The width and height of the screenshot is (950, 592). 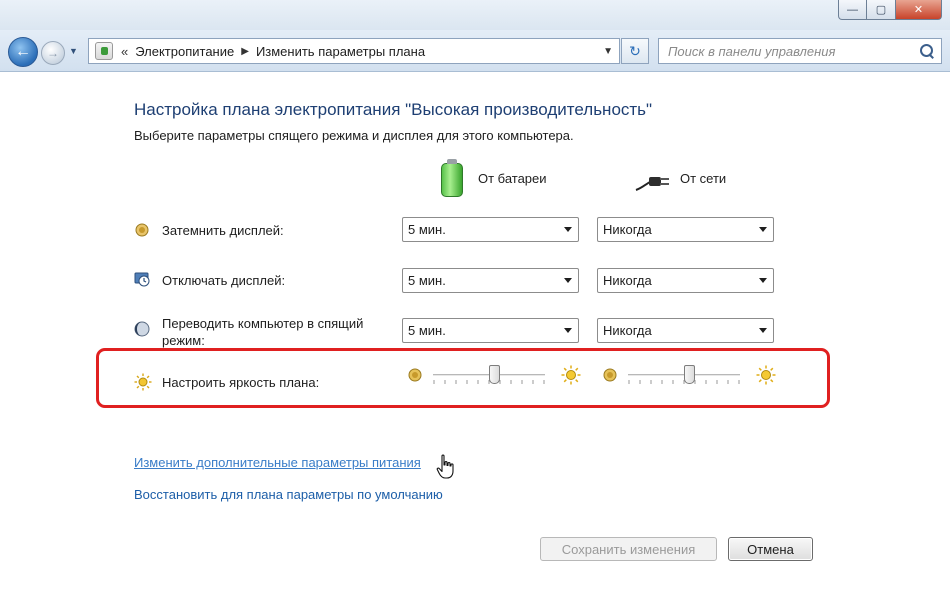 I want to click on dim-display-icon, so click(x=142, y=230).